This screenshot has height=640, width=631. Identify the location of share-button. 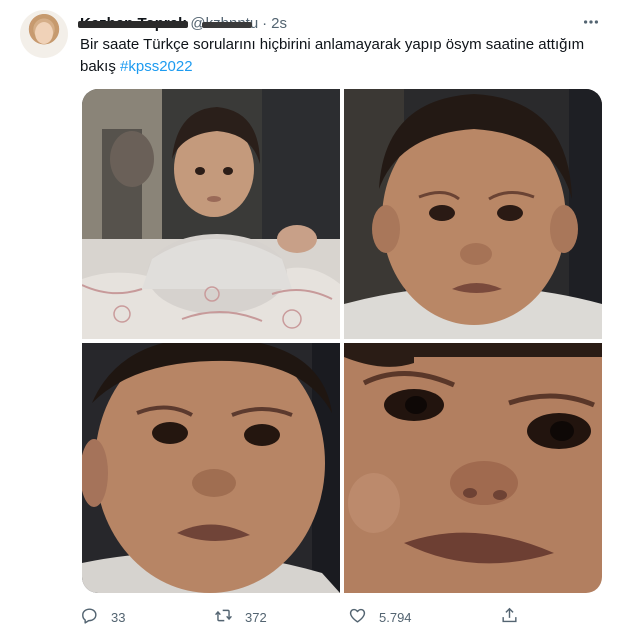
(509, 617).